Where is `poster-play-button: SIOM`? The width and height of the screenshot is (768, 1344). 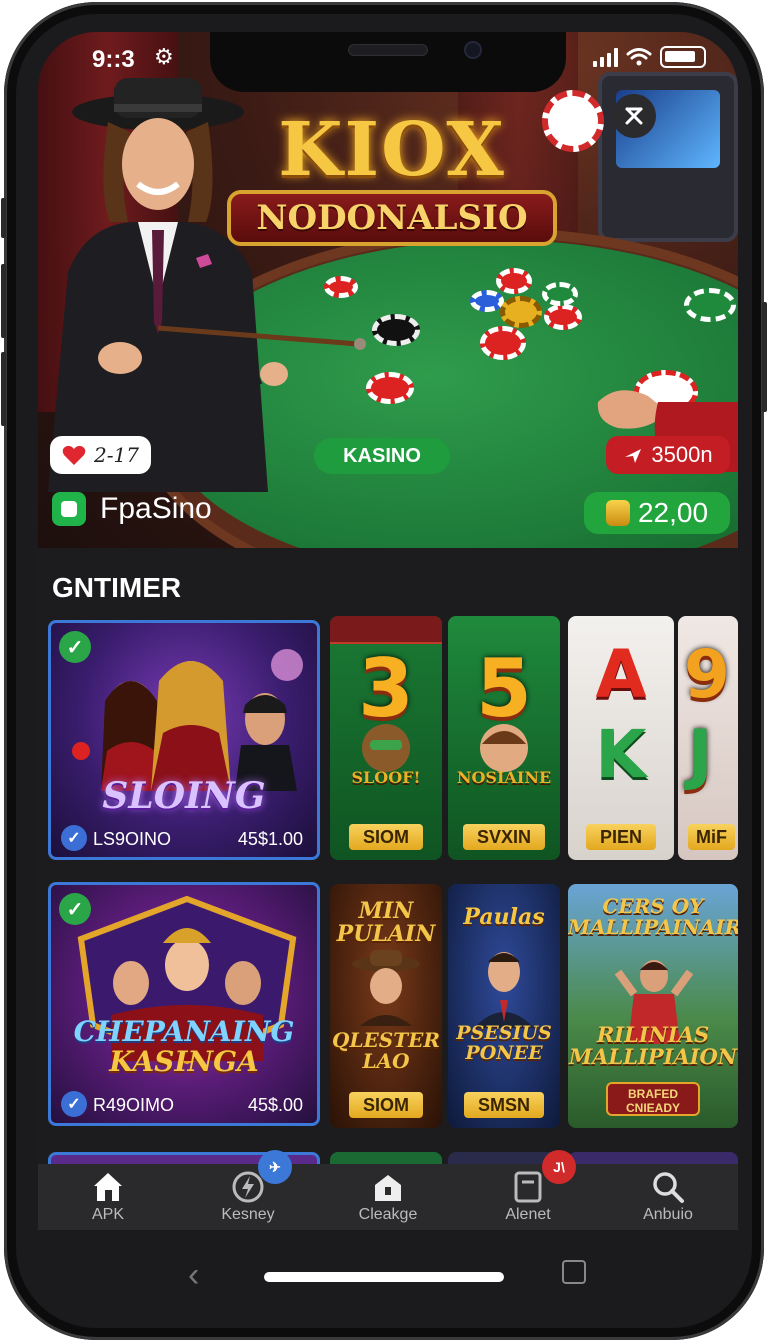
poster-play-button: SIOM is located at coordinates (386, 1105).